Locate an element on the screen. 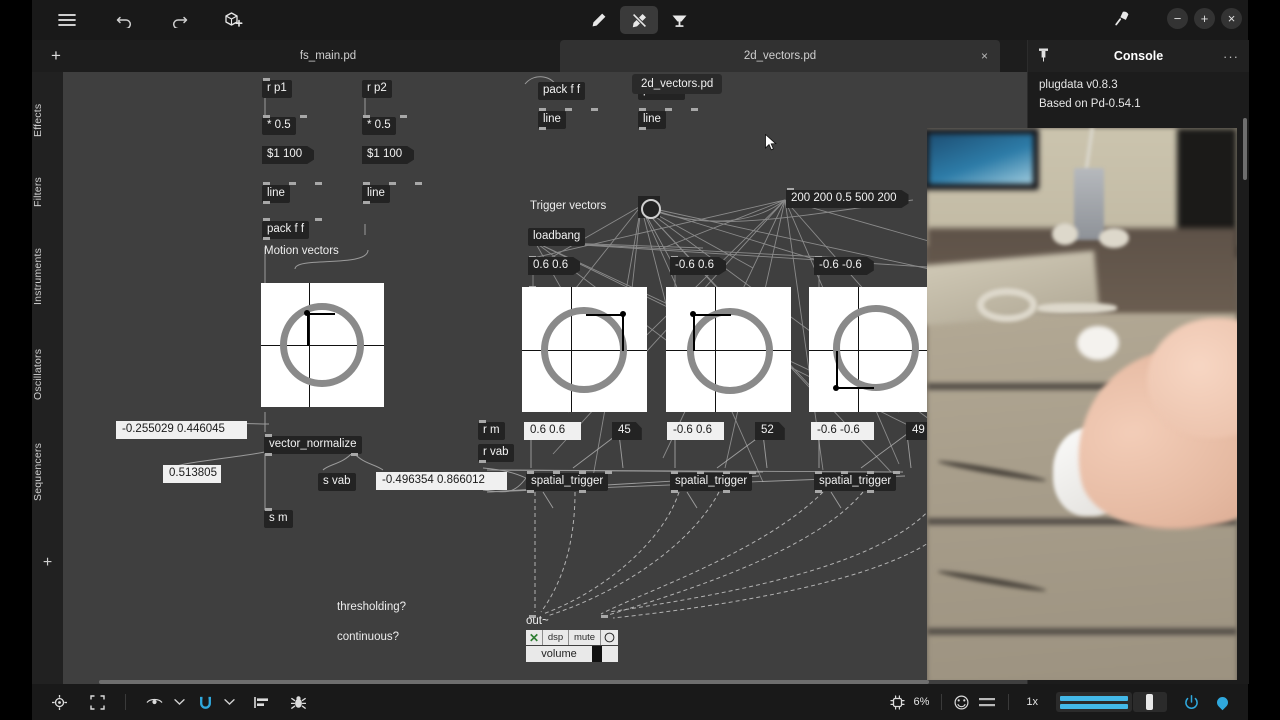 This screenshot has height=720, width=1280. object-s-m: s m is located at coordinates (278, 519).